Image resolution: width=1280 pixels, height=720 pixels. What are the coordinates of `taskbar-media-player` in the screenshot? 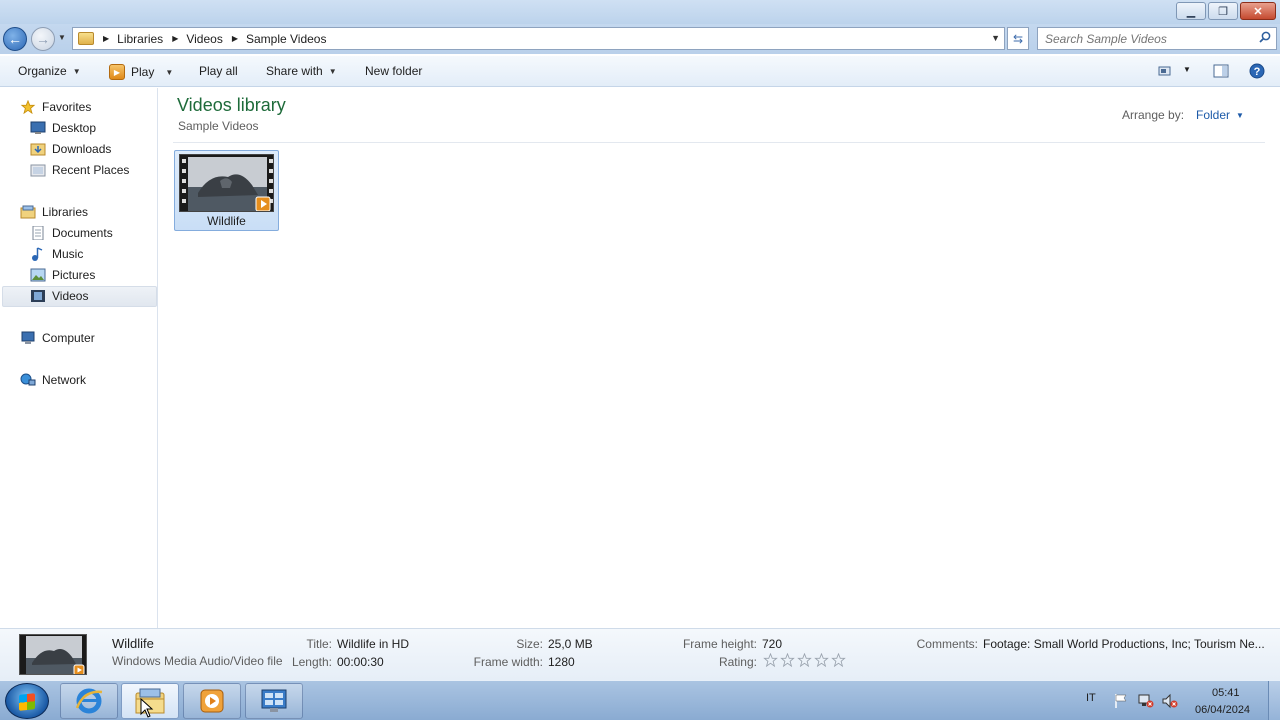 It's located at (212, 701).